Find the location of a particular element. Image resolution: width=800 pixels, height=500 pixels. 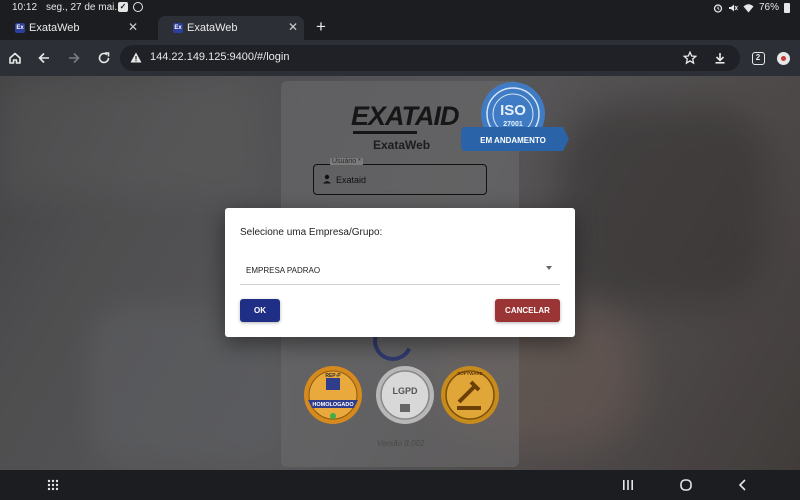

tab-exataweb-2: Ex ExataWeb ✕ is located at coordinates (231, 28).